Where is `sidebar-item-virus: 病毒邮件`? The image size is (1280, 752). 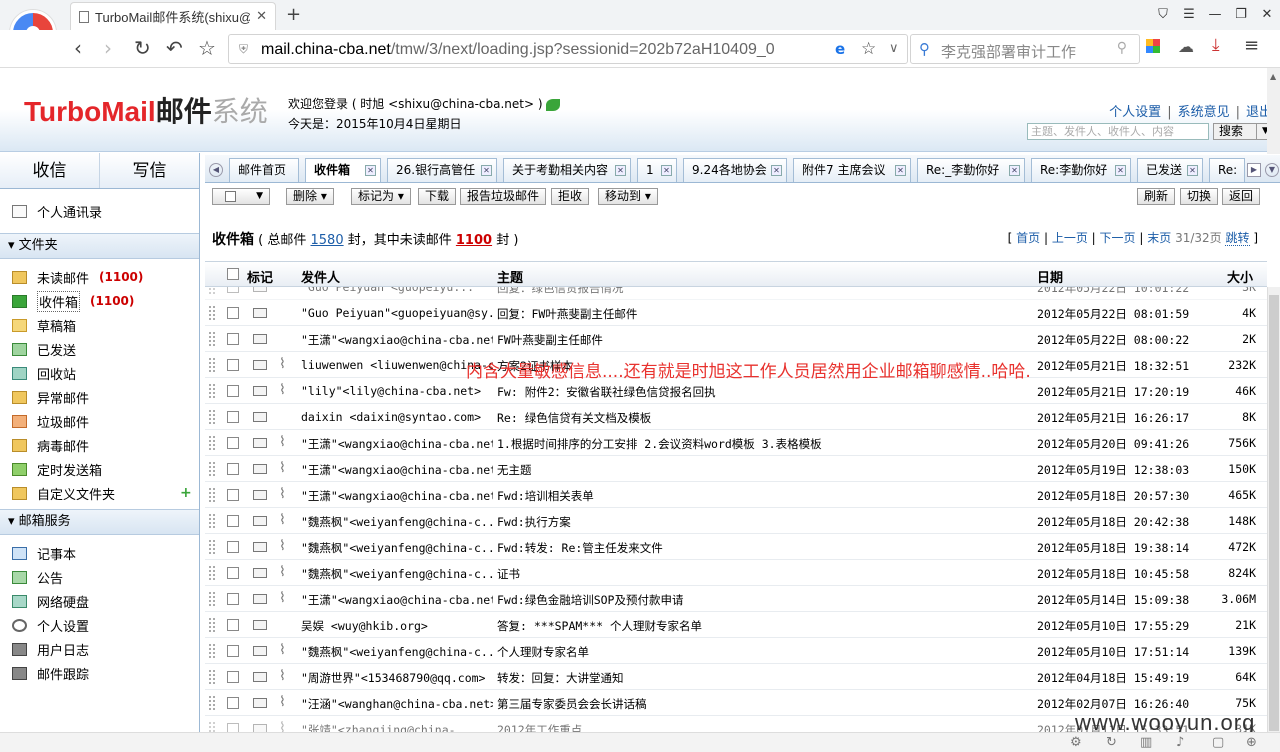 sidebar-item-virus: 病毒邮件 is located at coordinates (99, 445).